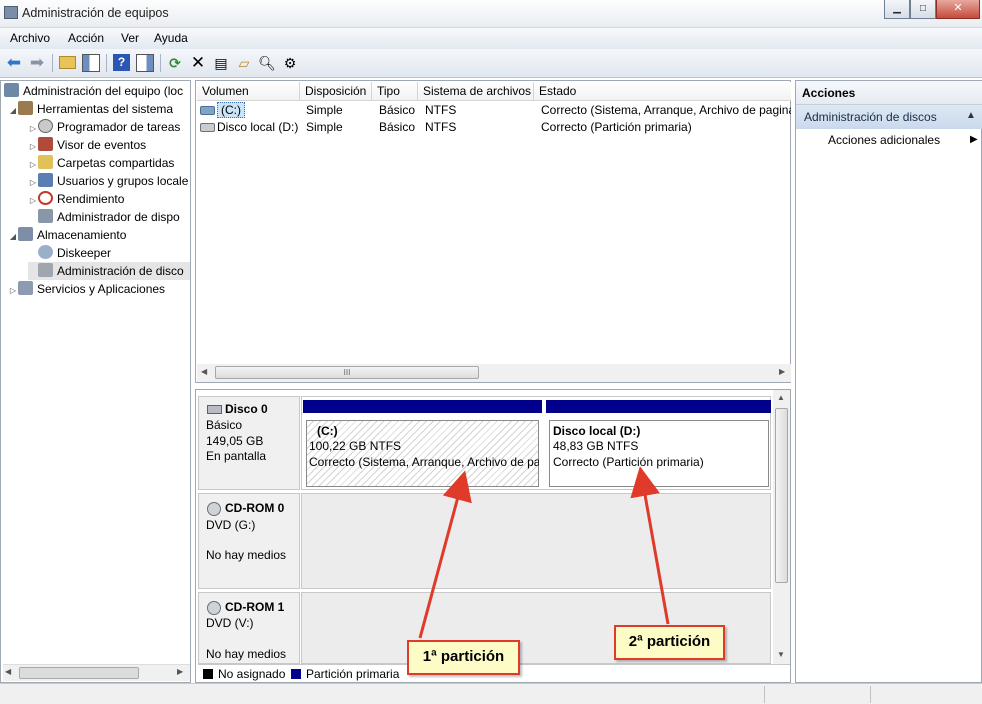 Image resolution: width=982 pixels, height=704 pixels. I want to click on arrow-second-partition, so click(650, 545).